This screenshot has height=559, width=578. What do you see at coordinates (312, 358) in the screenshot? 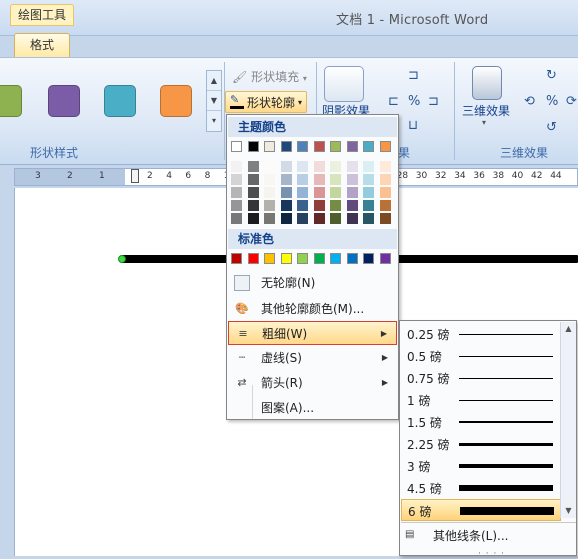
I see `dashes-item: ┄ 虚线(S) ▶` at bounding box center [312, 358].